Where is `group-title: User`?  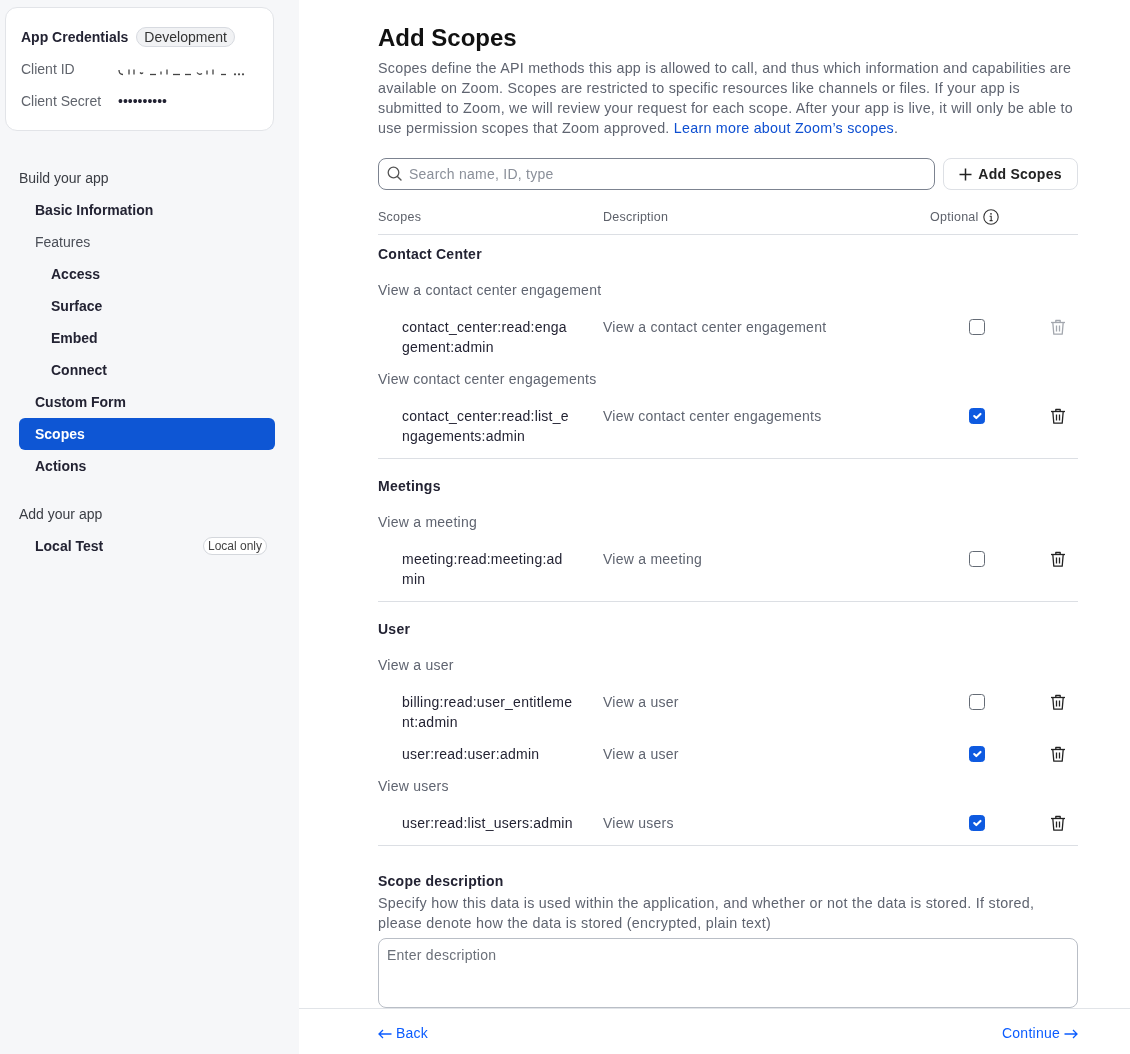 group-title: User is located at coordinates (395, 629).